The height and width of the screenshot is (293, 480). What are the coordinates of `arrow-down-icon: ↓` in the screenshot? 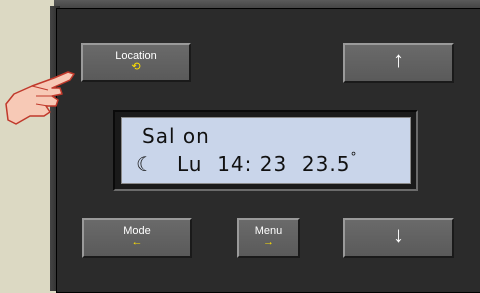 It's located at (398, 234).